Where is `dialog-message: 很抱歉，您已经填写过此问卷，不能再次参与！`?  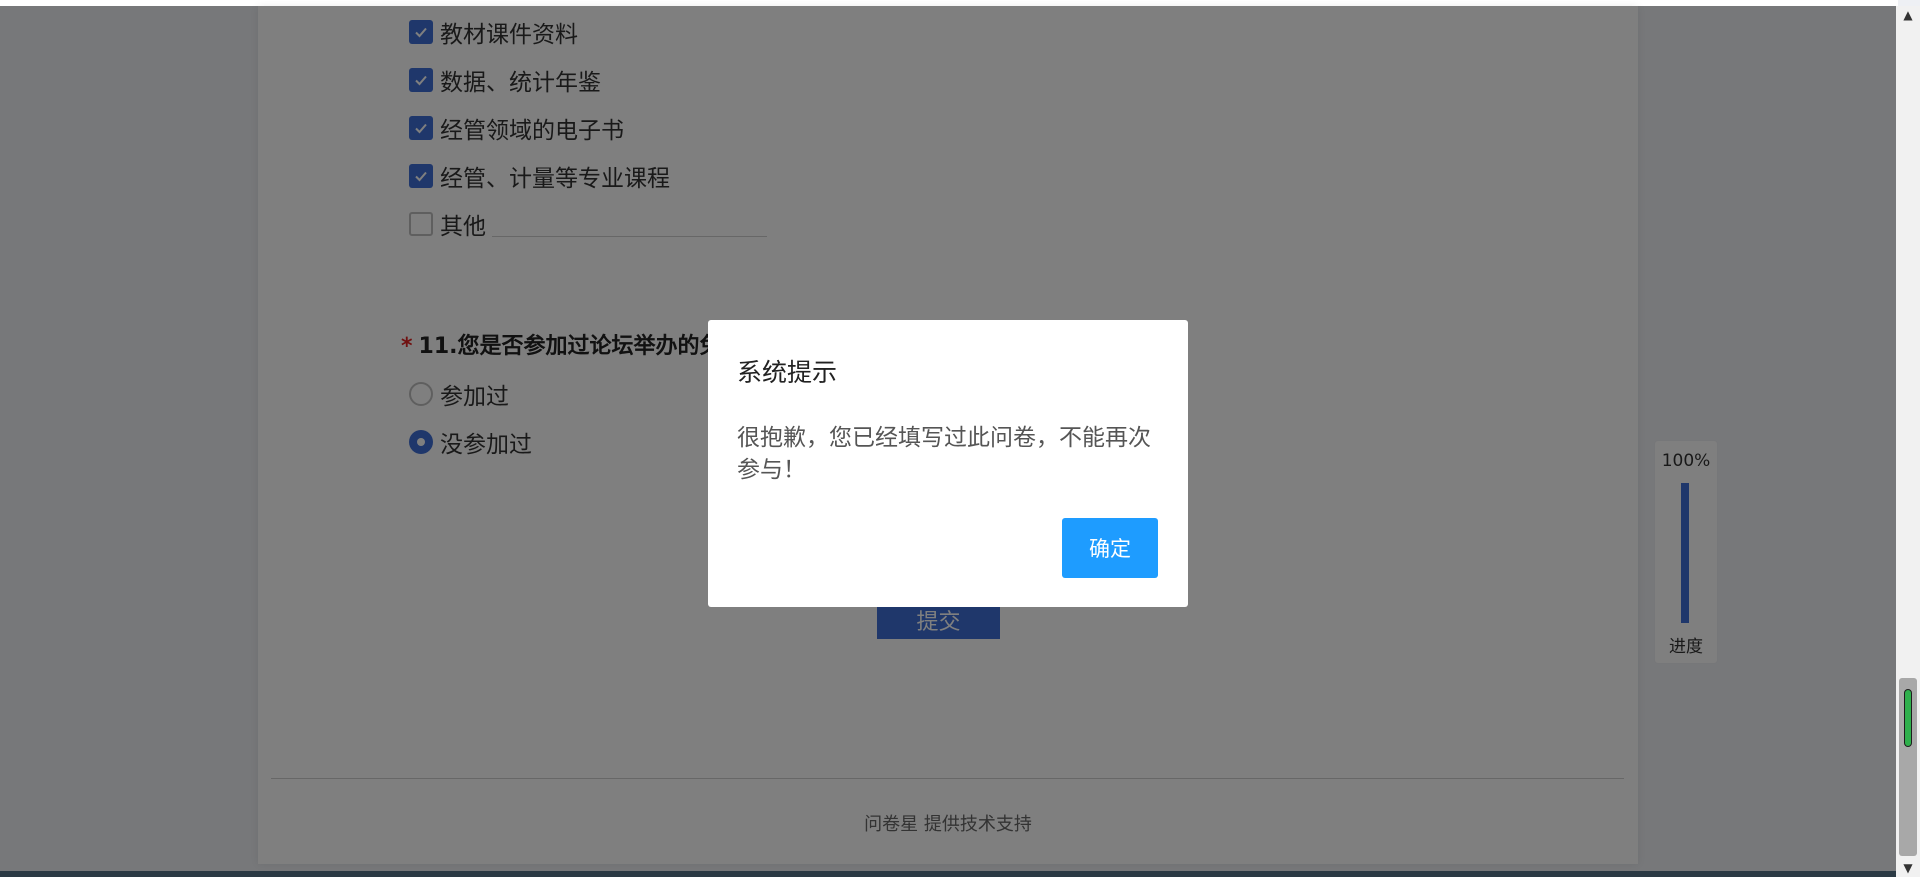 dialog-message: 很抱歉，您已经填写过此问卷，不能再次参与！ is located at coordinates (944, 454).